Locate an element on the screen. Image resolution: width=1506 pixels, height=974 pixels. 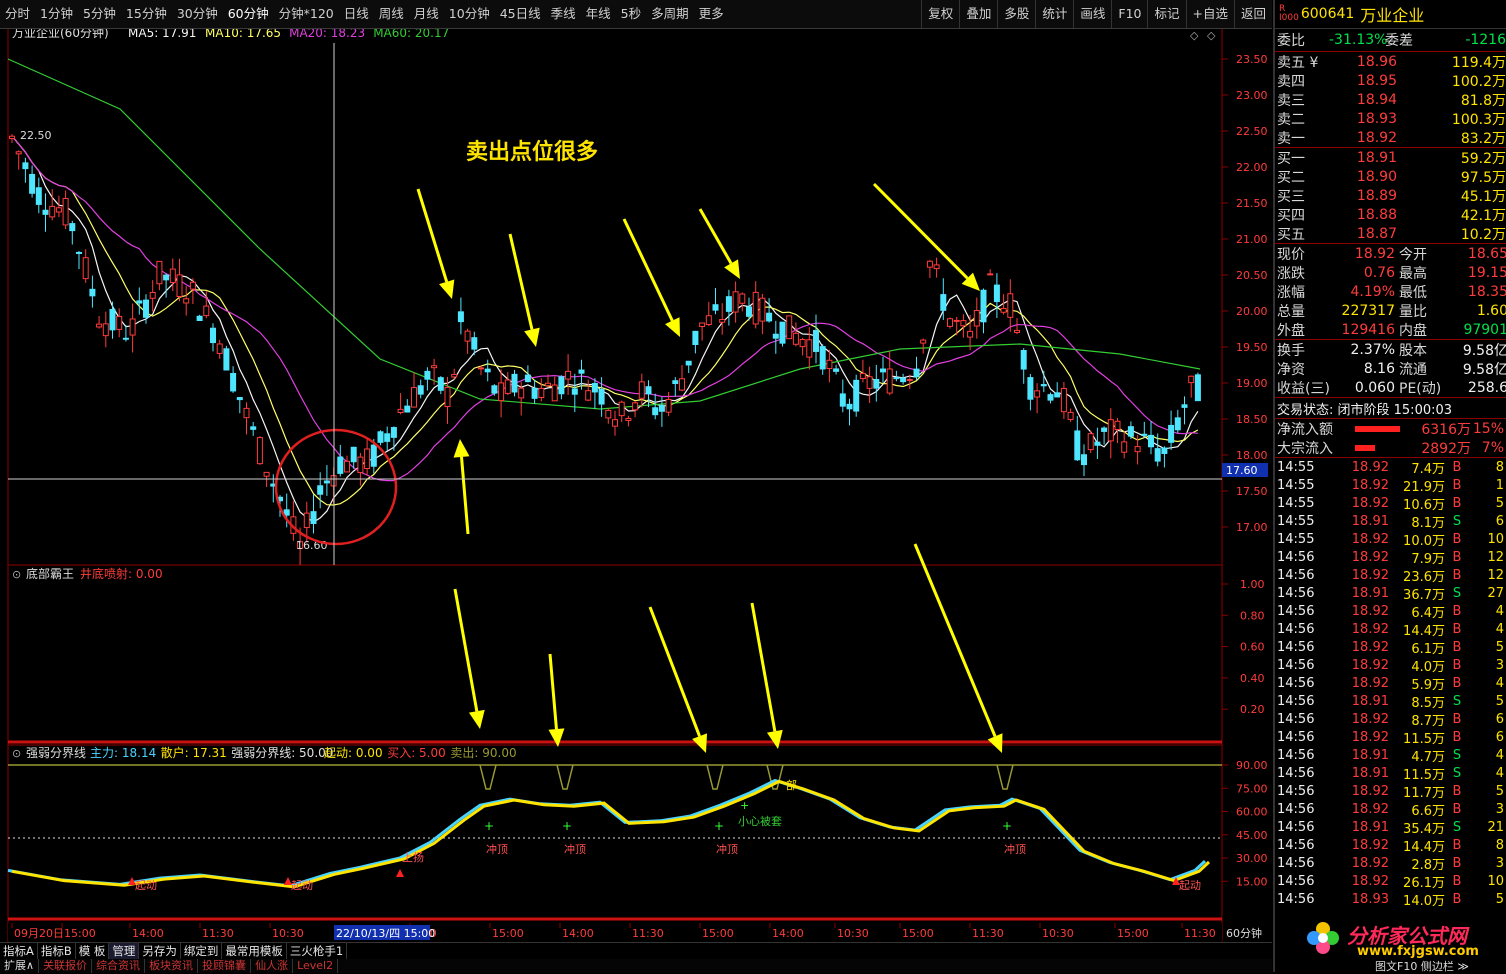
info-tab-2: 综合资讯 is located at coordinates (119, 966).